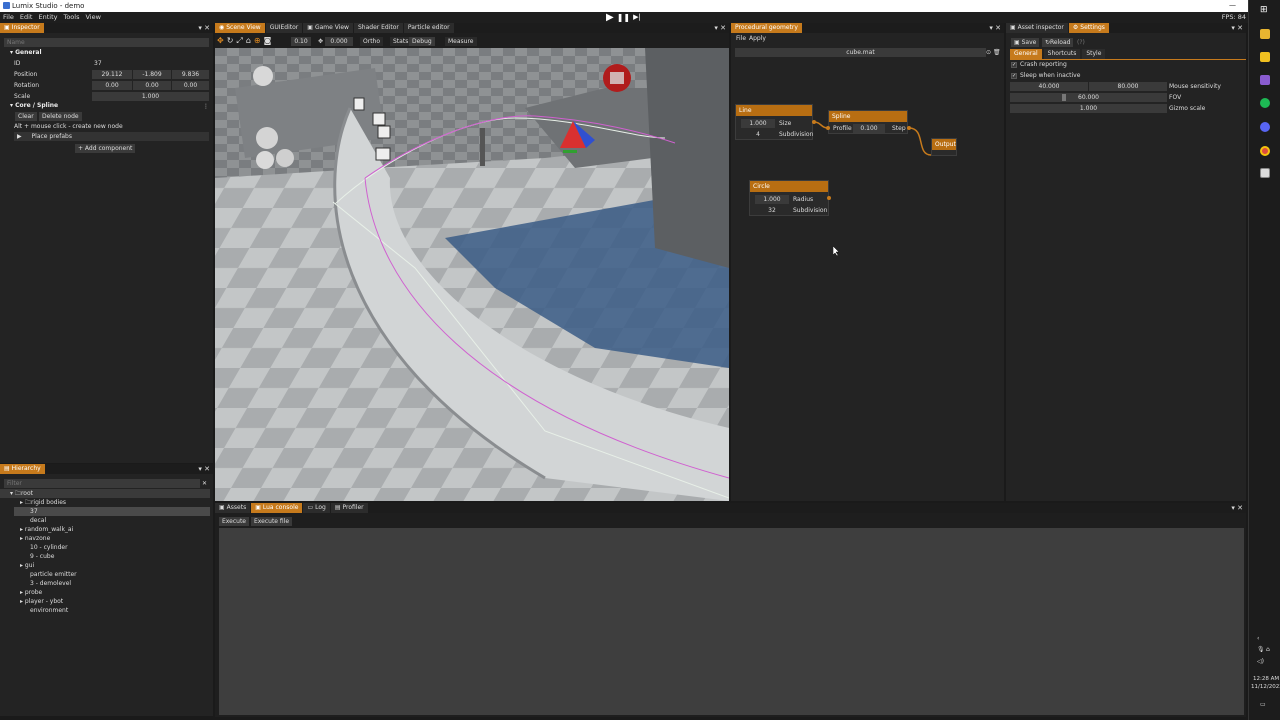 The image size is (1280, 720). I want to click on tree-item-root: ▾ 🗀root, so click(105, 493).